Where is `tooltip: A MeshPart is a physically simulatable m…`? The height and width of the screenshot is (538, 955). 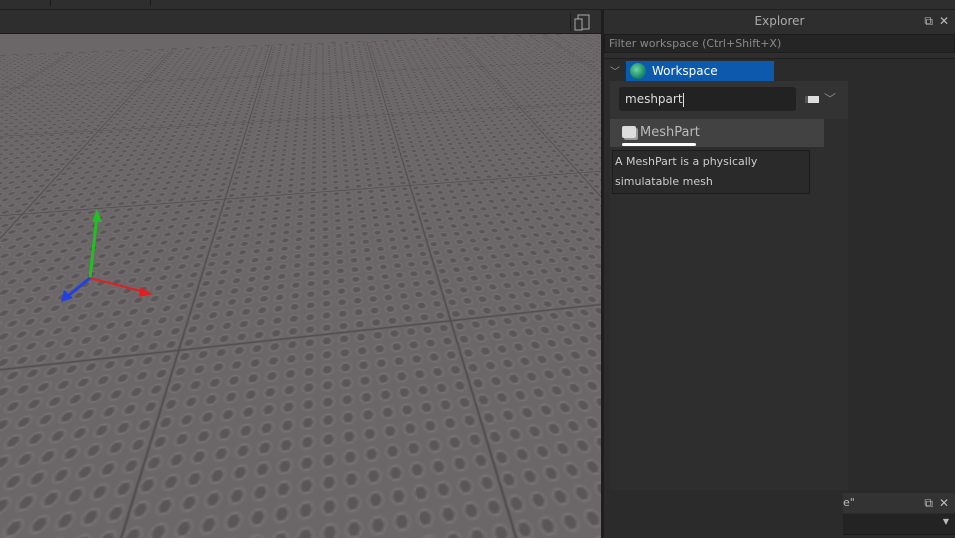 tooltip: A MeshPart is a physically simulatable m… is located at coordinates (711, 172).